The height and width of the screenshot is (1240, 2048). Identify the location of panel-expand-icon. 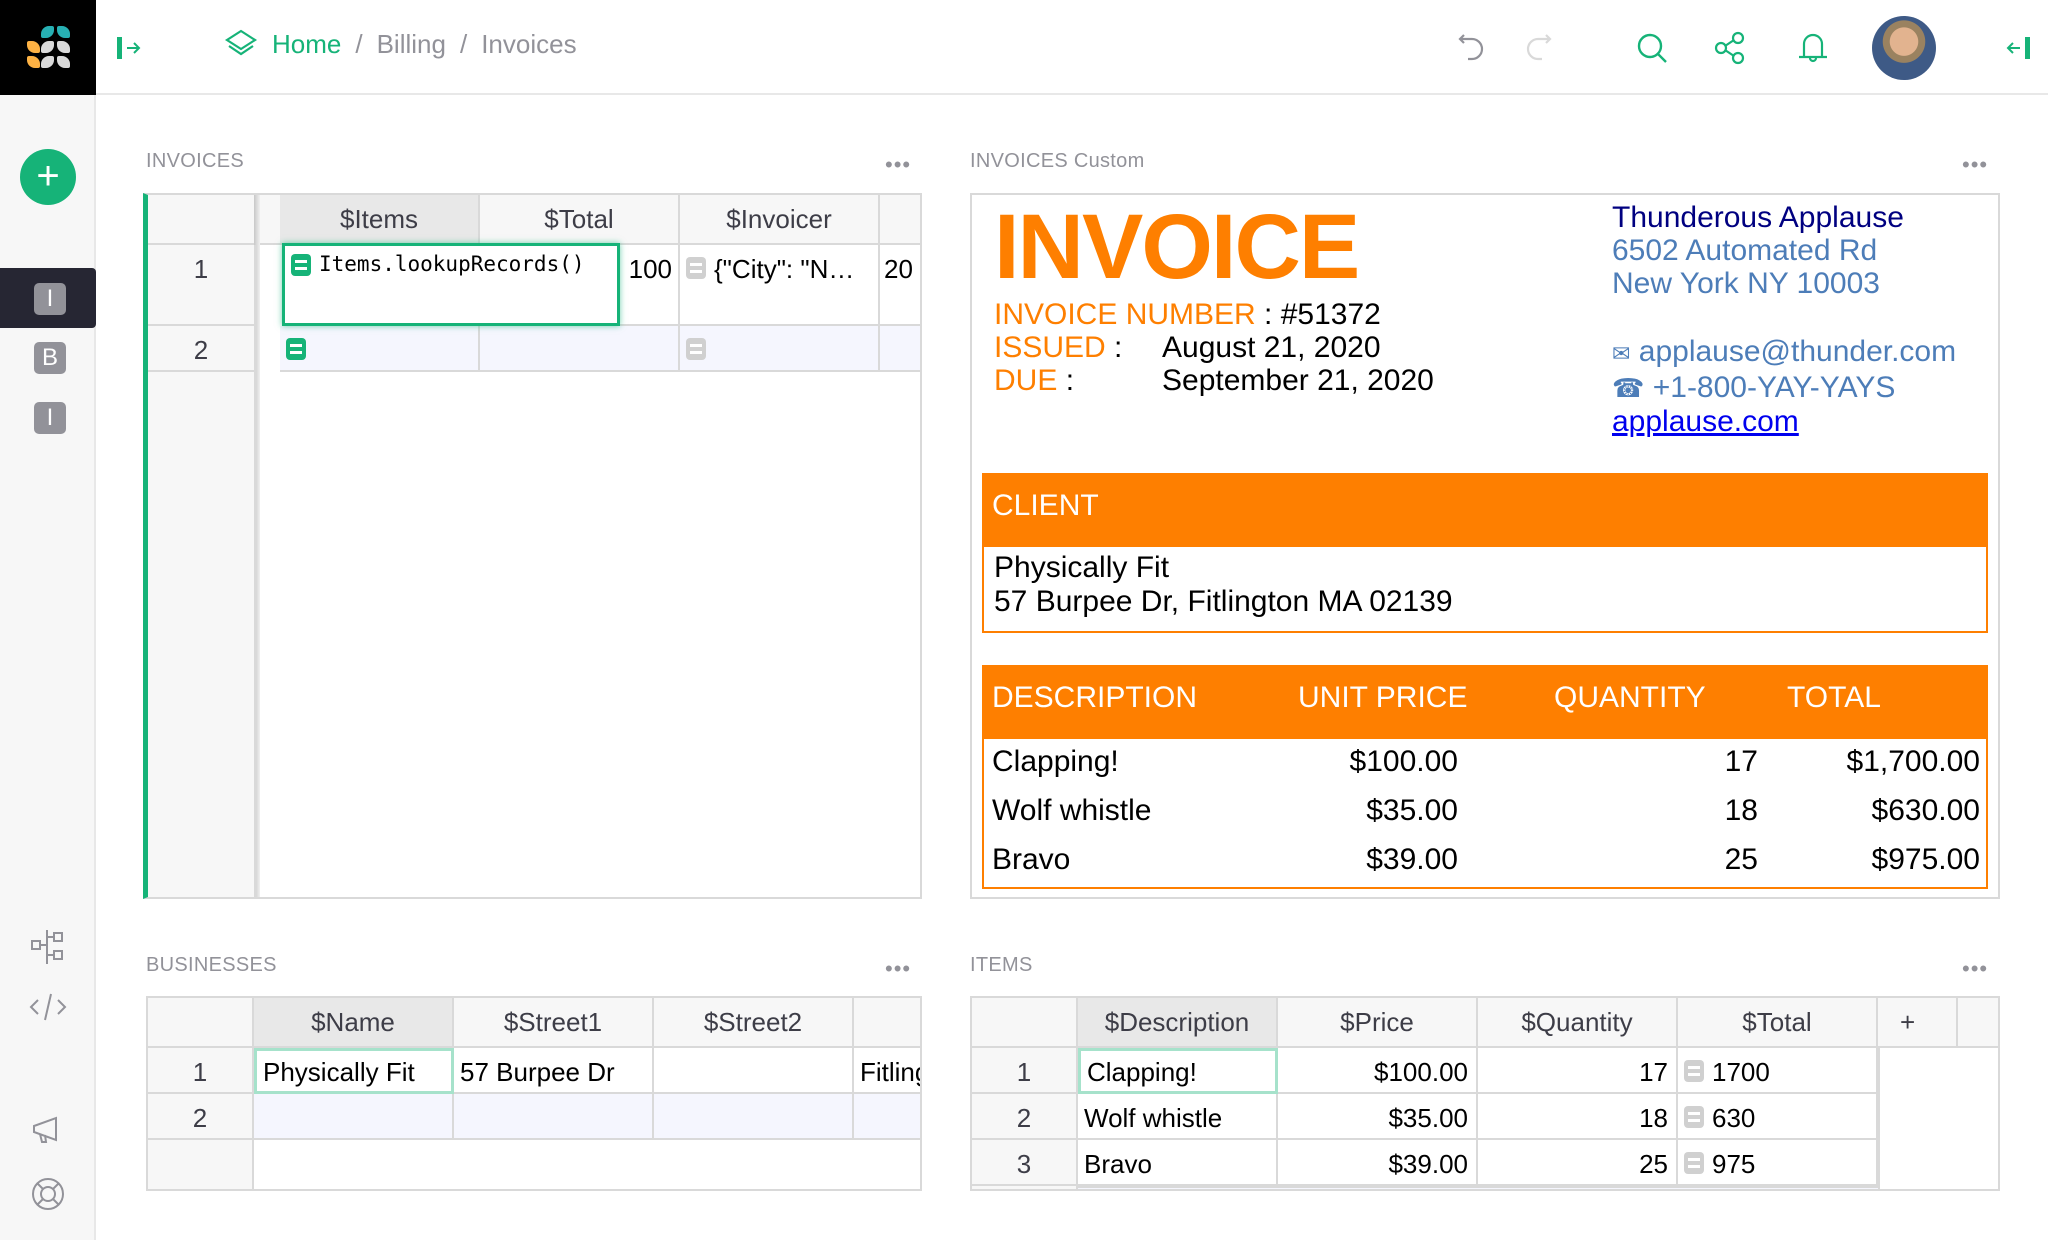
(130, 48).